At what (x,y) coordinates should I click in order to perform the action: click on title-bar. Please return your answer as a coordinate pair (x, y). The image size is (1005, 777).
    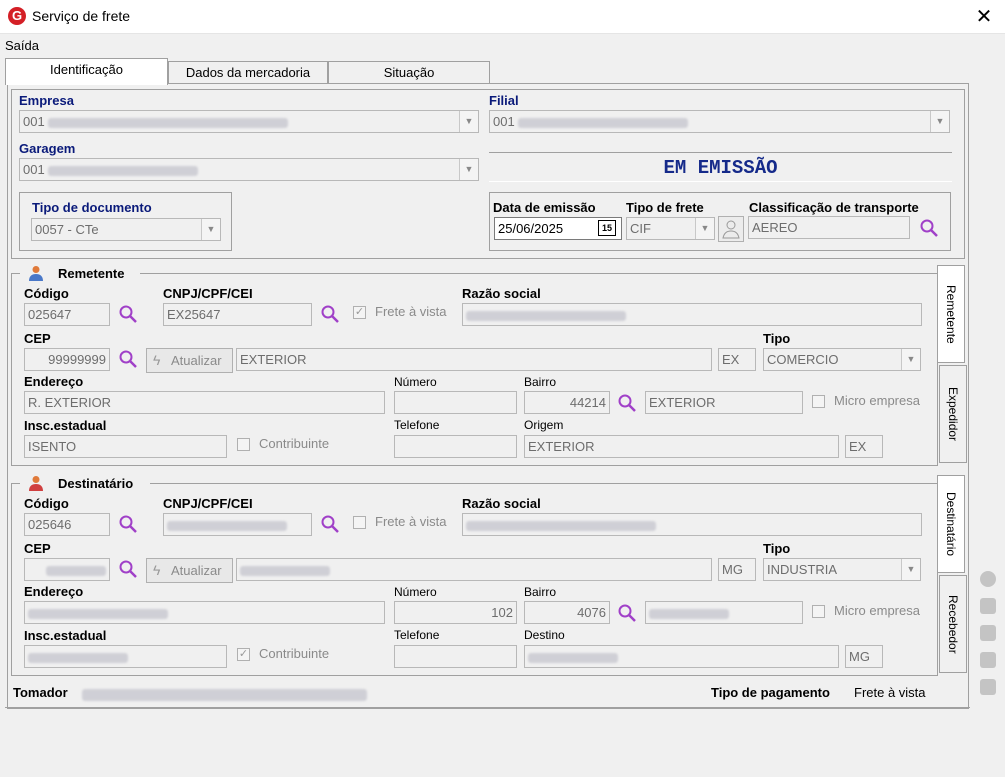
    Looking at the image, I should click on (502, 17).